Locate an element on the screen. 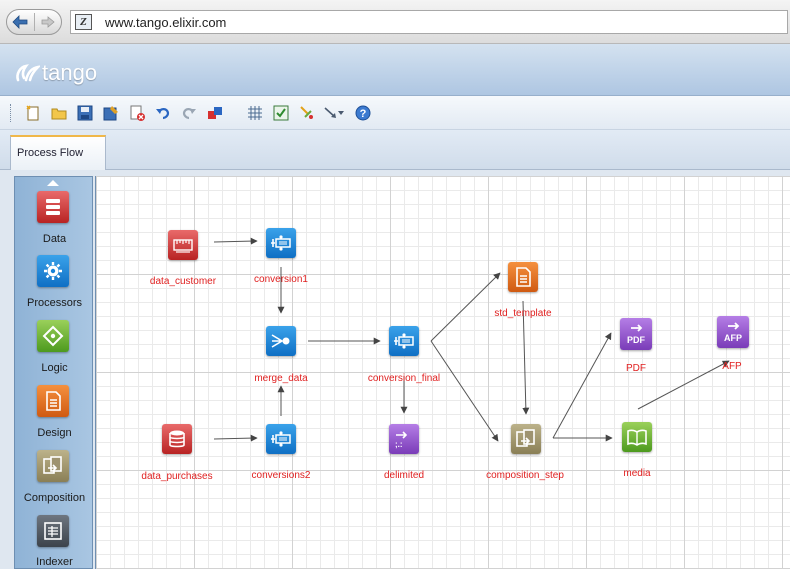  node-merge-data is located at coordinates (281, 341).